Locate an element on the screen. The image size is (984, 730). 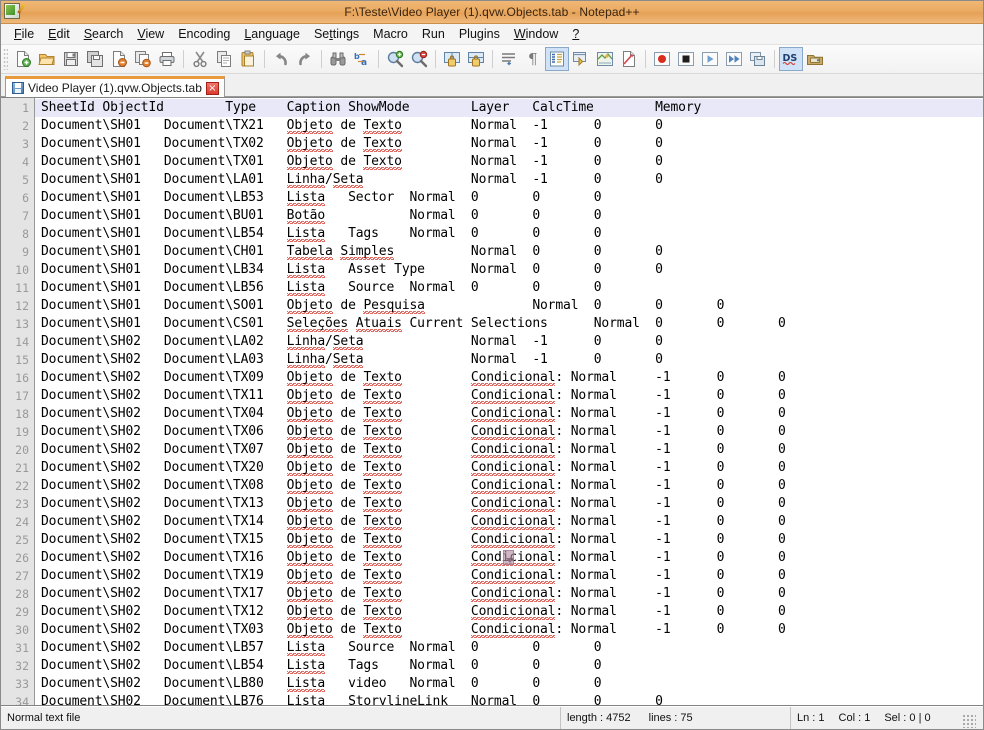
resize-grip is located at coordinates (969, 721).